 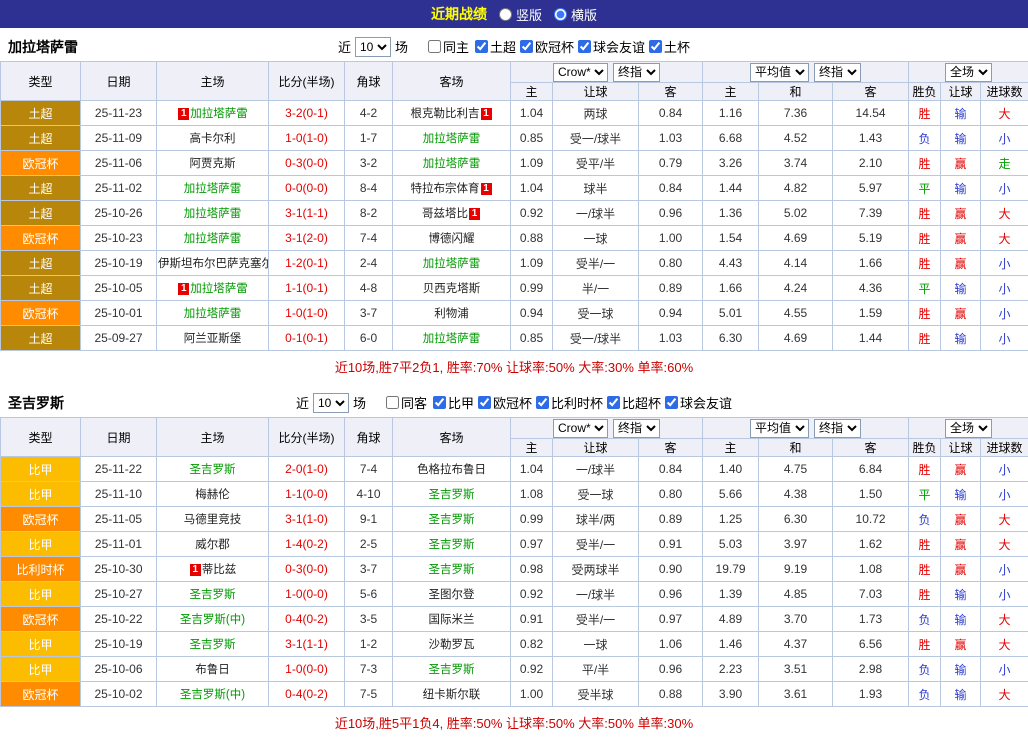 What do you see at coordinates (119, 263) in the screenshot?
I see `match-date: 25-10-19` at bounding box center [119, 263].